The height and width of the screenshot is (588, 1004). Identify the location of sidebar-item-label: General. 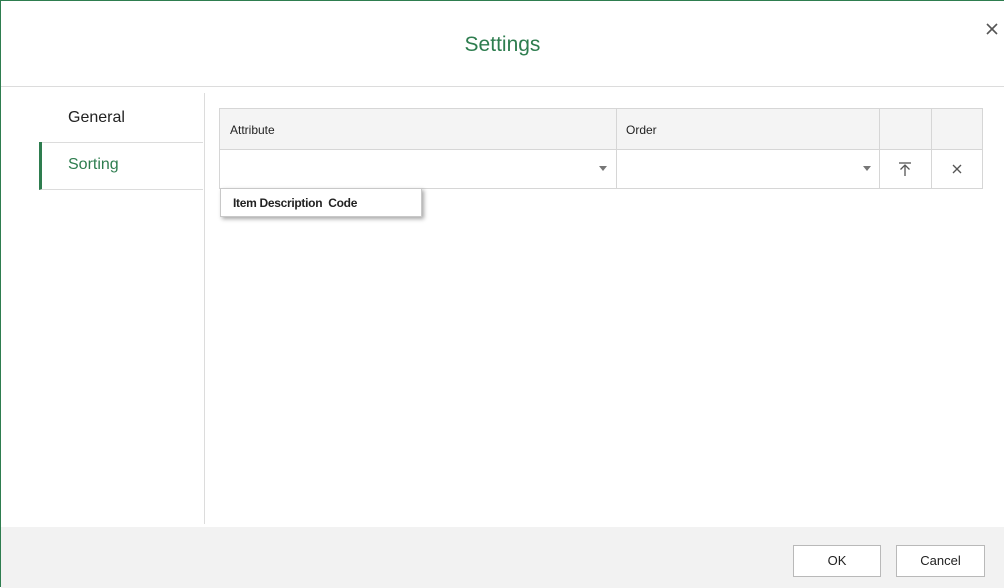
(96, 117).